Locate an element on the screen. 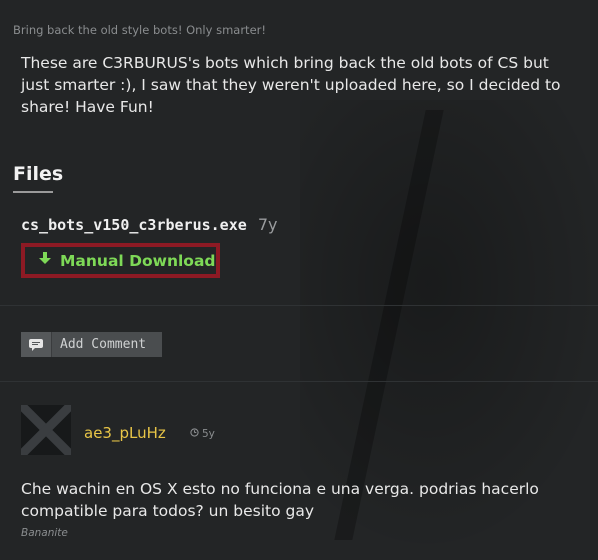 The height and width of the screenshot is (560, 598). comment-timestamp: 5y is located at coordinates (202, 434).